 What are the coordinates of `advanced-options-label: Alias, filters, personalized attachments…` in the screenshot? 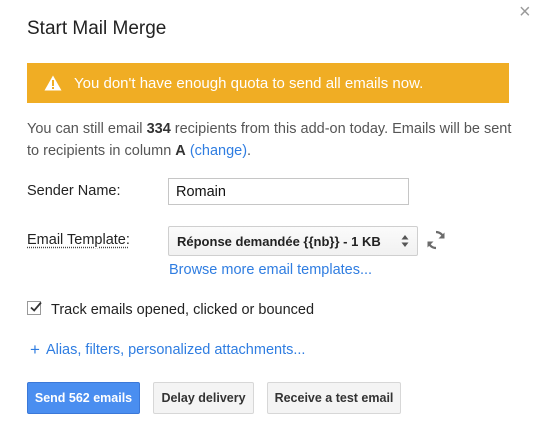 It's located at (175, 350).